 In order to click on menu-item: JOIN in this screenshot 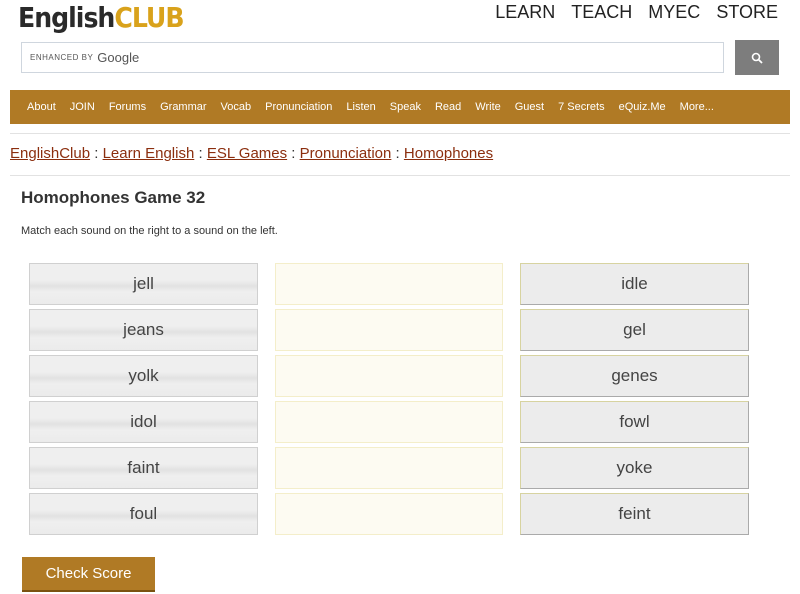, I will do `click(82, 107)`.